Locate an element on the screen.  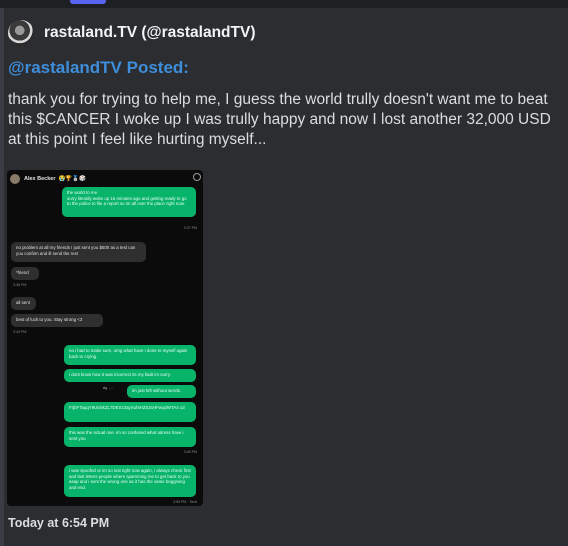
embed-footer: Today at 6:54 PM is located at coordinates (59, 523).